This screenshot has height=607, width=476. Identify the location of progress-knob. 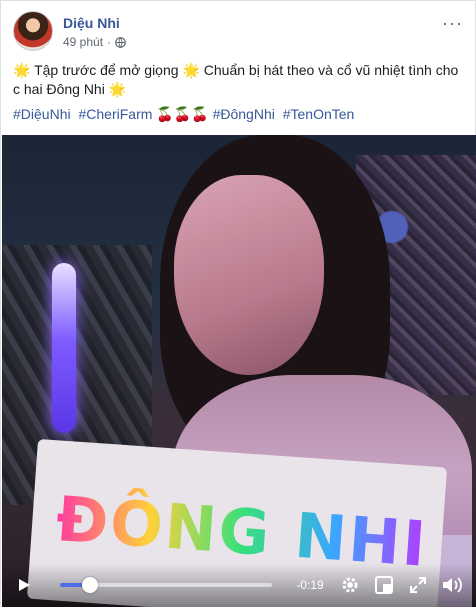
(89, 585).